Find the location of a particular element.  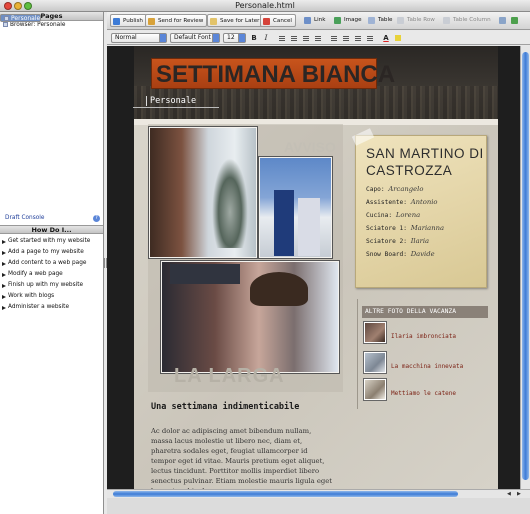

table-column-button: Table Column is located at coordinates (466, 20).